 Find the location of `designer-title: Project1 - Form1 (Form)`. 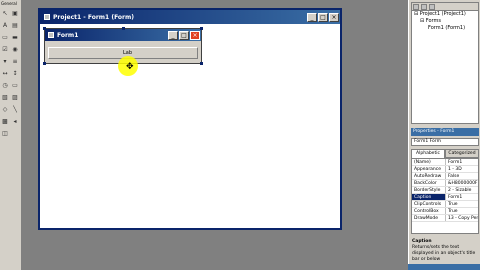

designer-title: Project1 - Form1 (Form) is located at coordinates (93, 17).